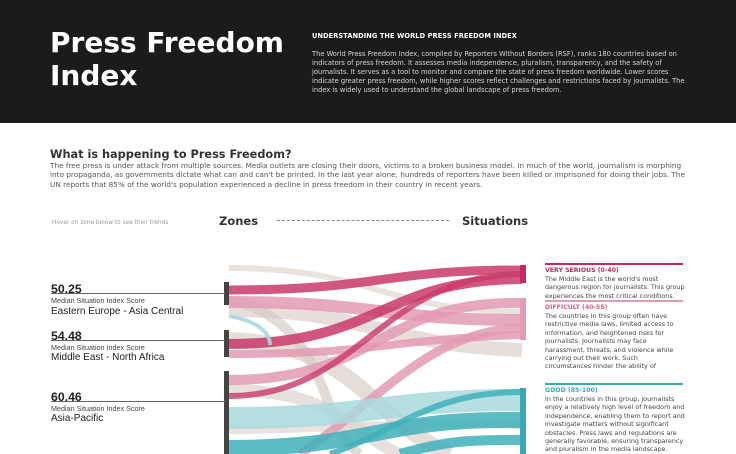  Describe the element at coordinates (226, 343) in the screenshot. I see `zone-node-middle-east` at that location.